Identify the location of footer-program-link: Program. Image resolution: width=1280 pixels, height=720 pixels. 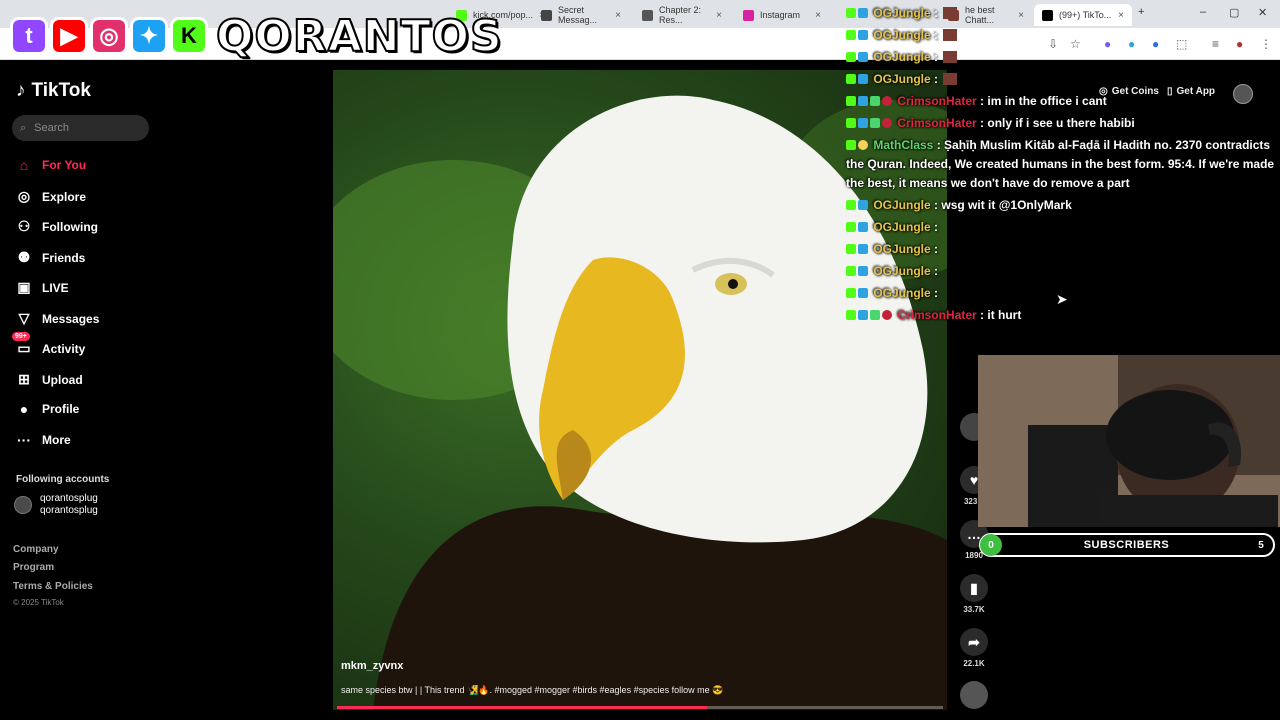
(33, 567).